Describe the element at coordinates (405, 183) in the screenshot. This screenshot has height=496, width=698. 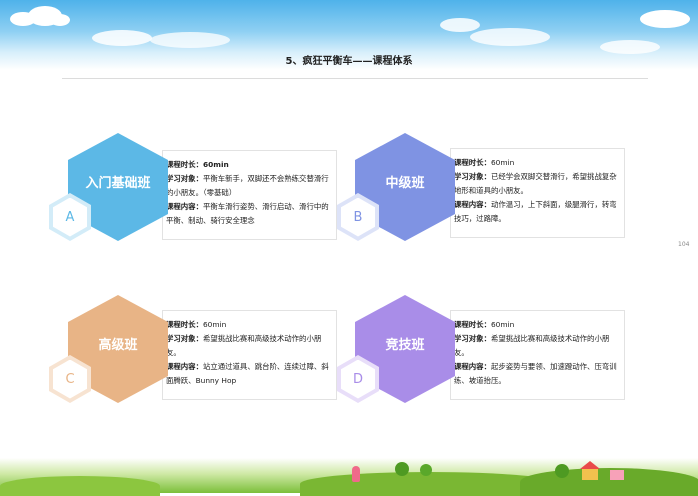
I see `course-name: 中级班` at that location.